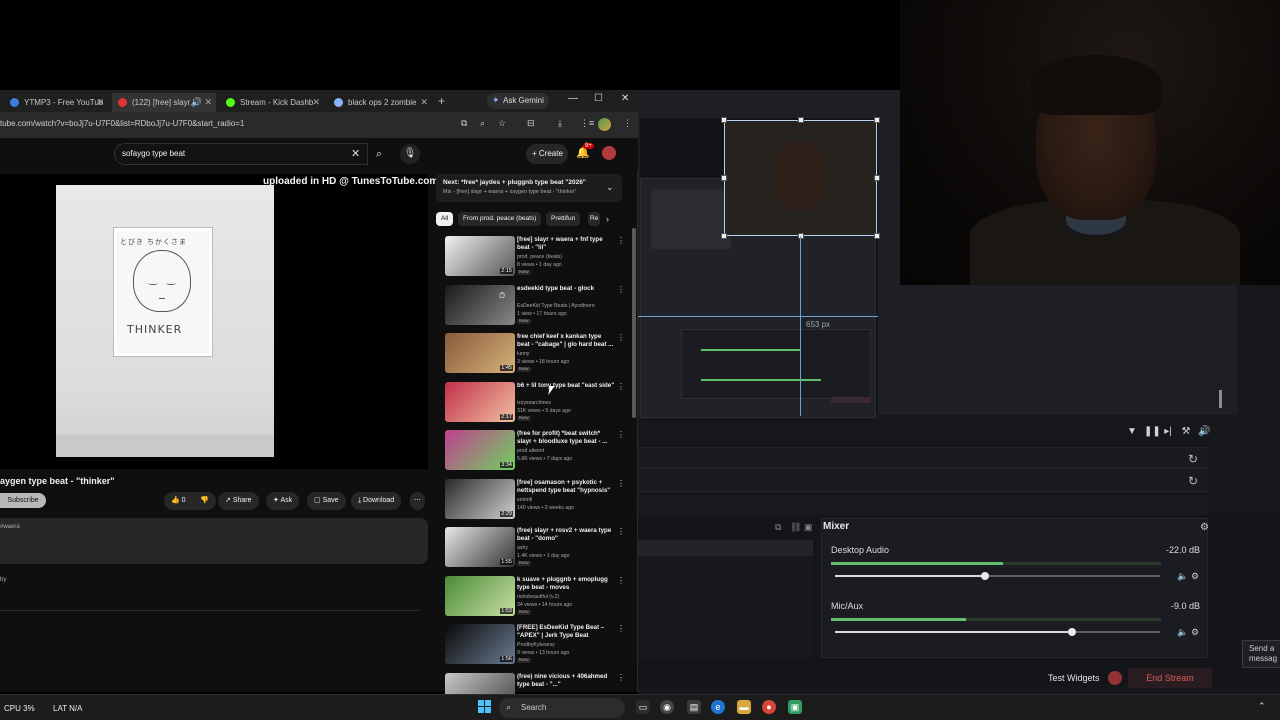  What do you see at coordinates (178, 501) in the screenshot?
I see `like-button: 👍 0` at bounding box center [178, 501].